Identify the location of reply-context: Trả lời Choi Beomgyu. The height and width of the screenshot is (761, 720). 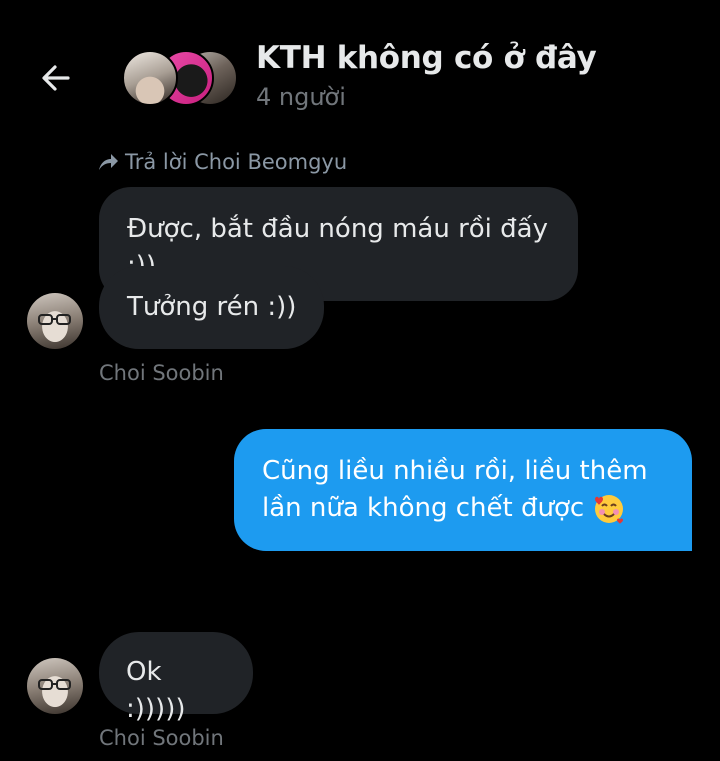
(222, 162).